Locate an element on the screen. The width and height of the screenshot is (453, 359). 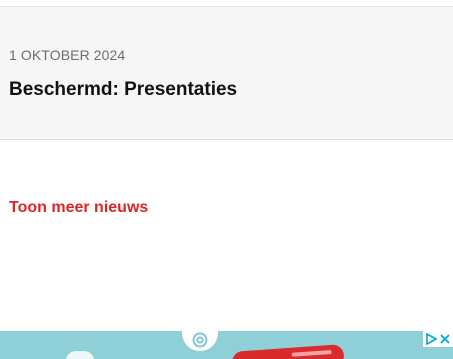
ad-product-image is located at coordinates (288, 351).